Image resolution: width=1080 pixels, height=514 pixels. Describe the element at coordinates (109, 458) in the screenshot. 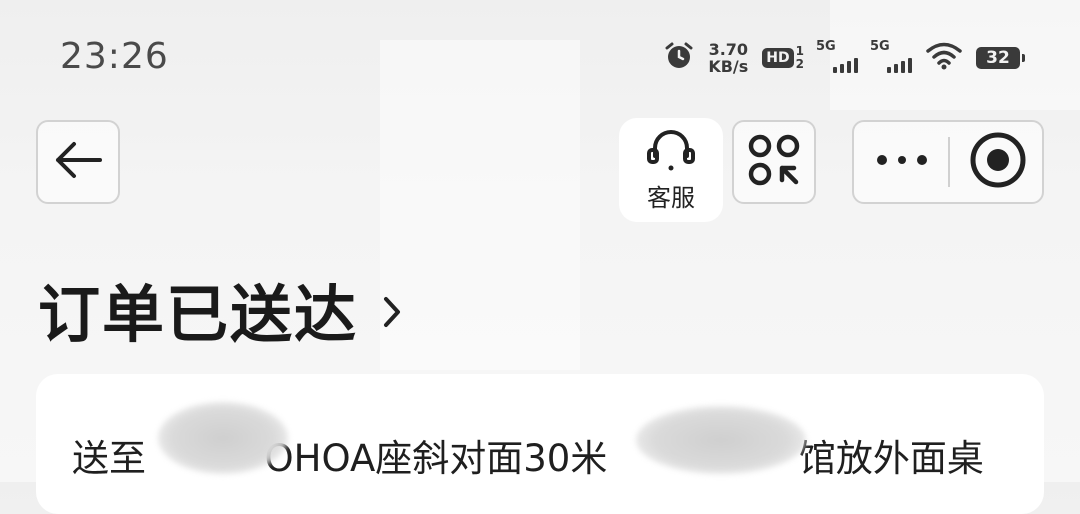

I see `address-prefix: 送至` at that location.